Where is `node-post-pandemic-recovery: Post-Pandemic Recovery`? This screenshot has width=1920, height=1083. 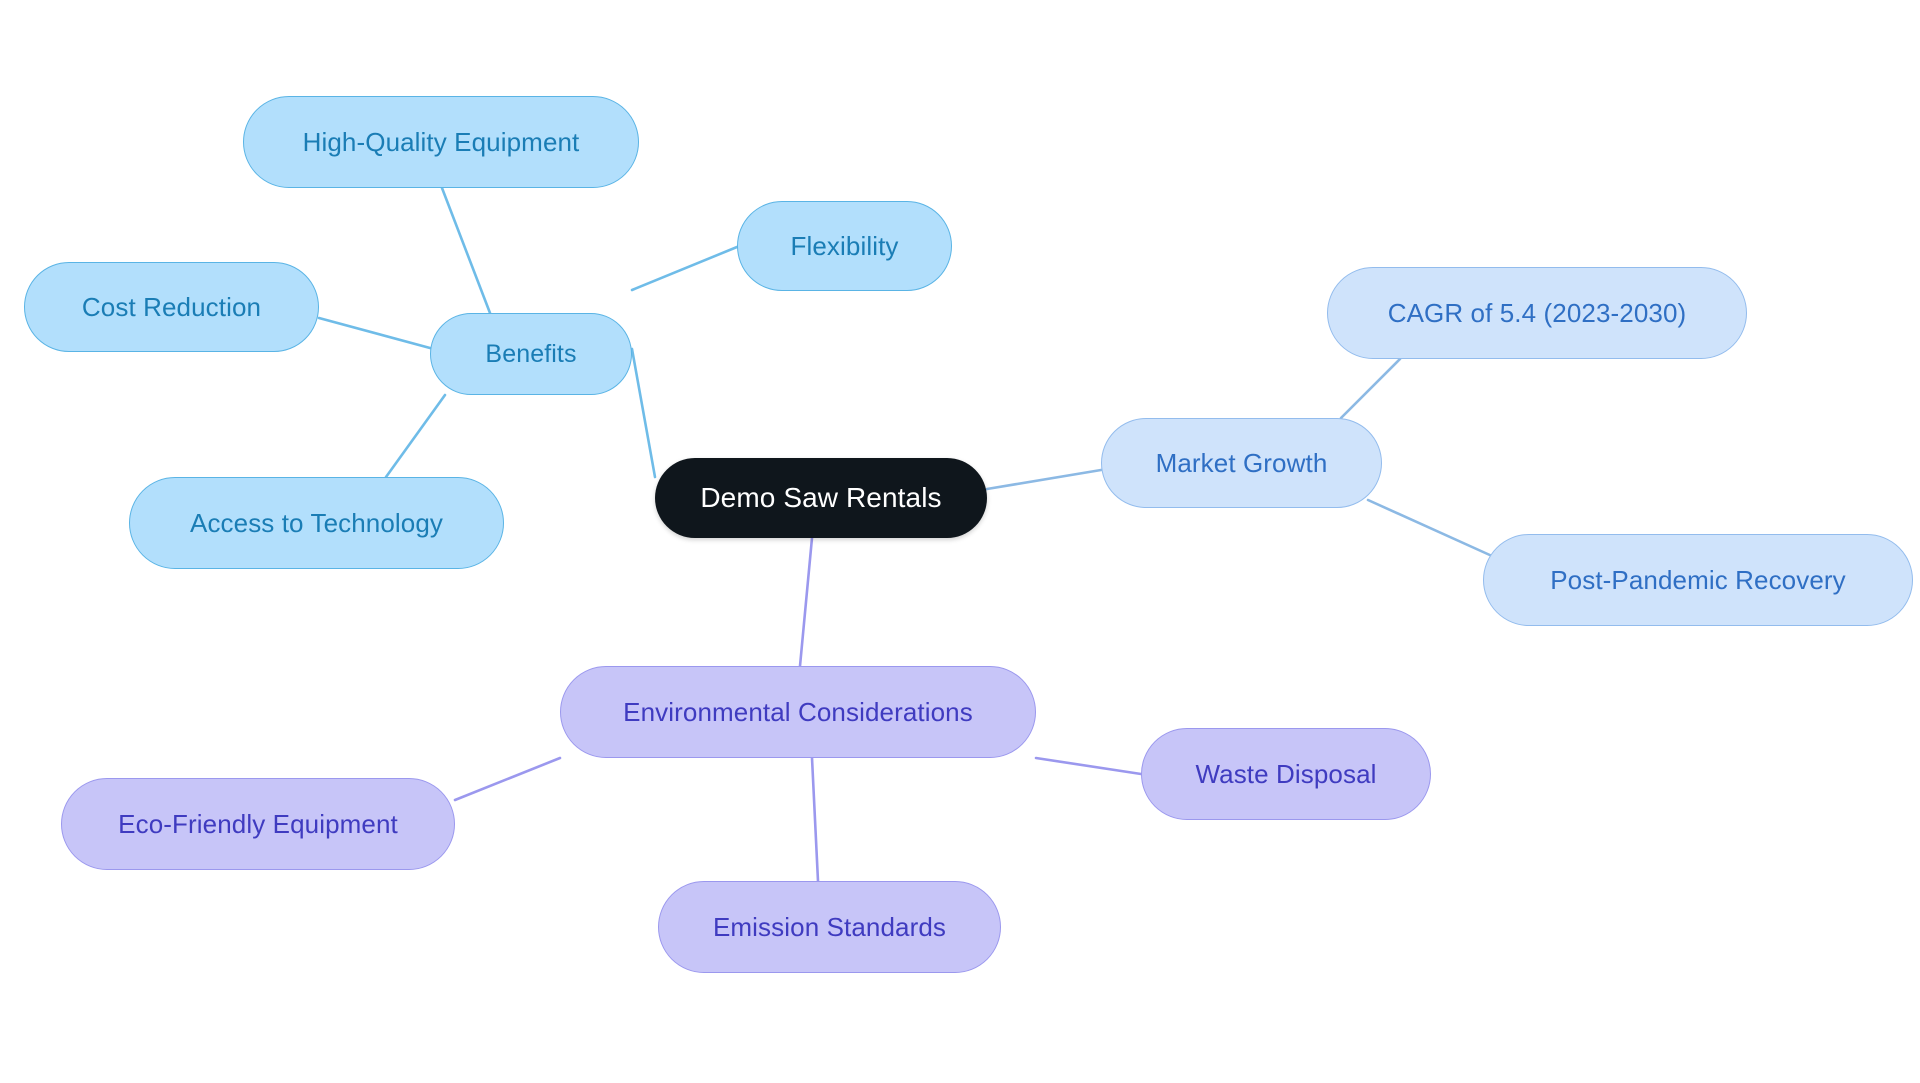
node-post-pandemic-recovery: Post-Pandemic Recovery is located at coordinates (1698, 580).